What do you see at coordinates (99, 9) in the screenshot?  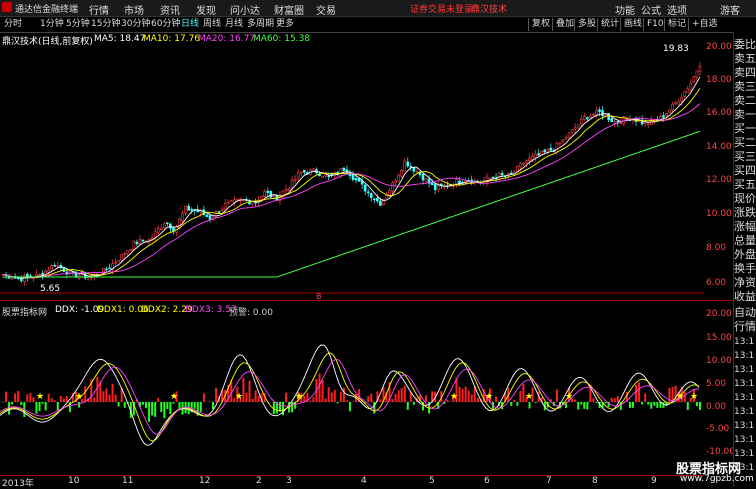 I see `menu-hangqing: 行情` at bounding box center [99, 9].